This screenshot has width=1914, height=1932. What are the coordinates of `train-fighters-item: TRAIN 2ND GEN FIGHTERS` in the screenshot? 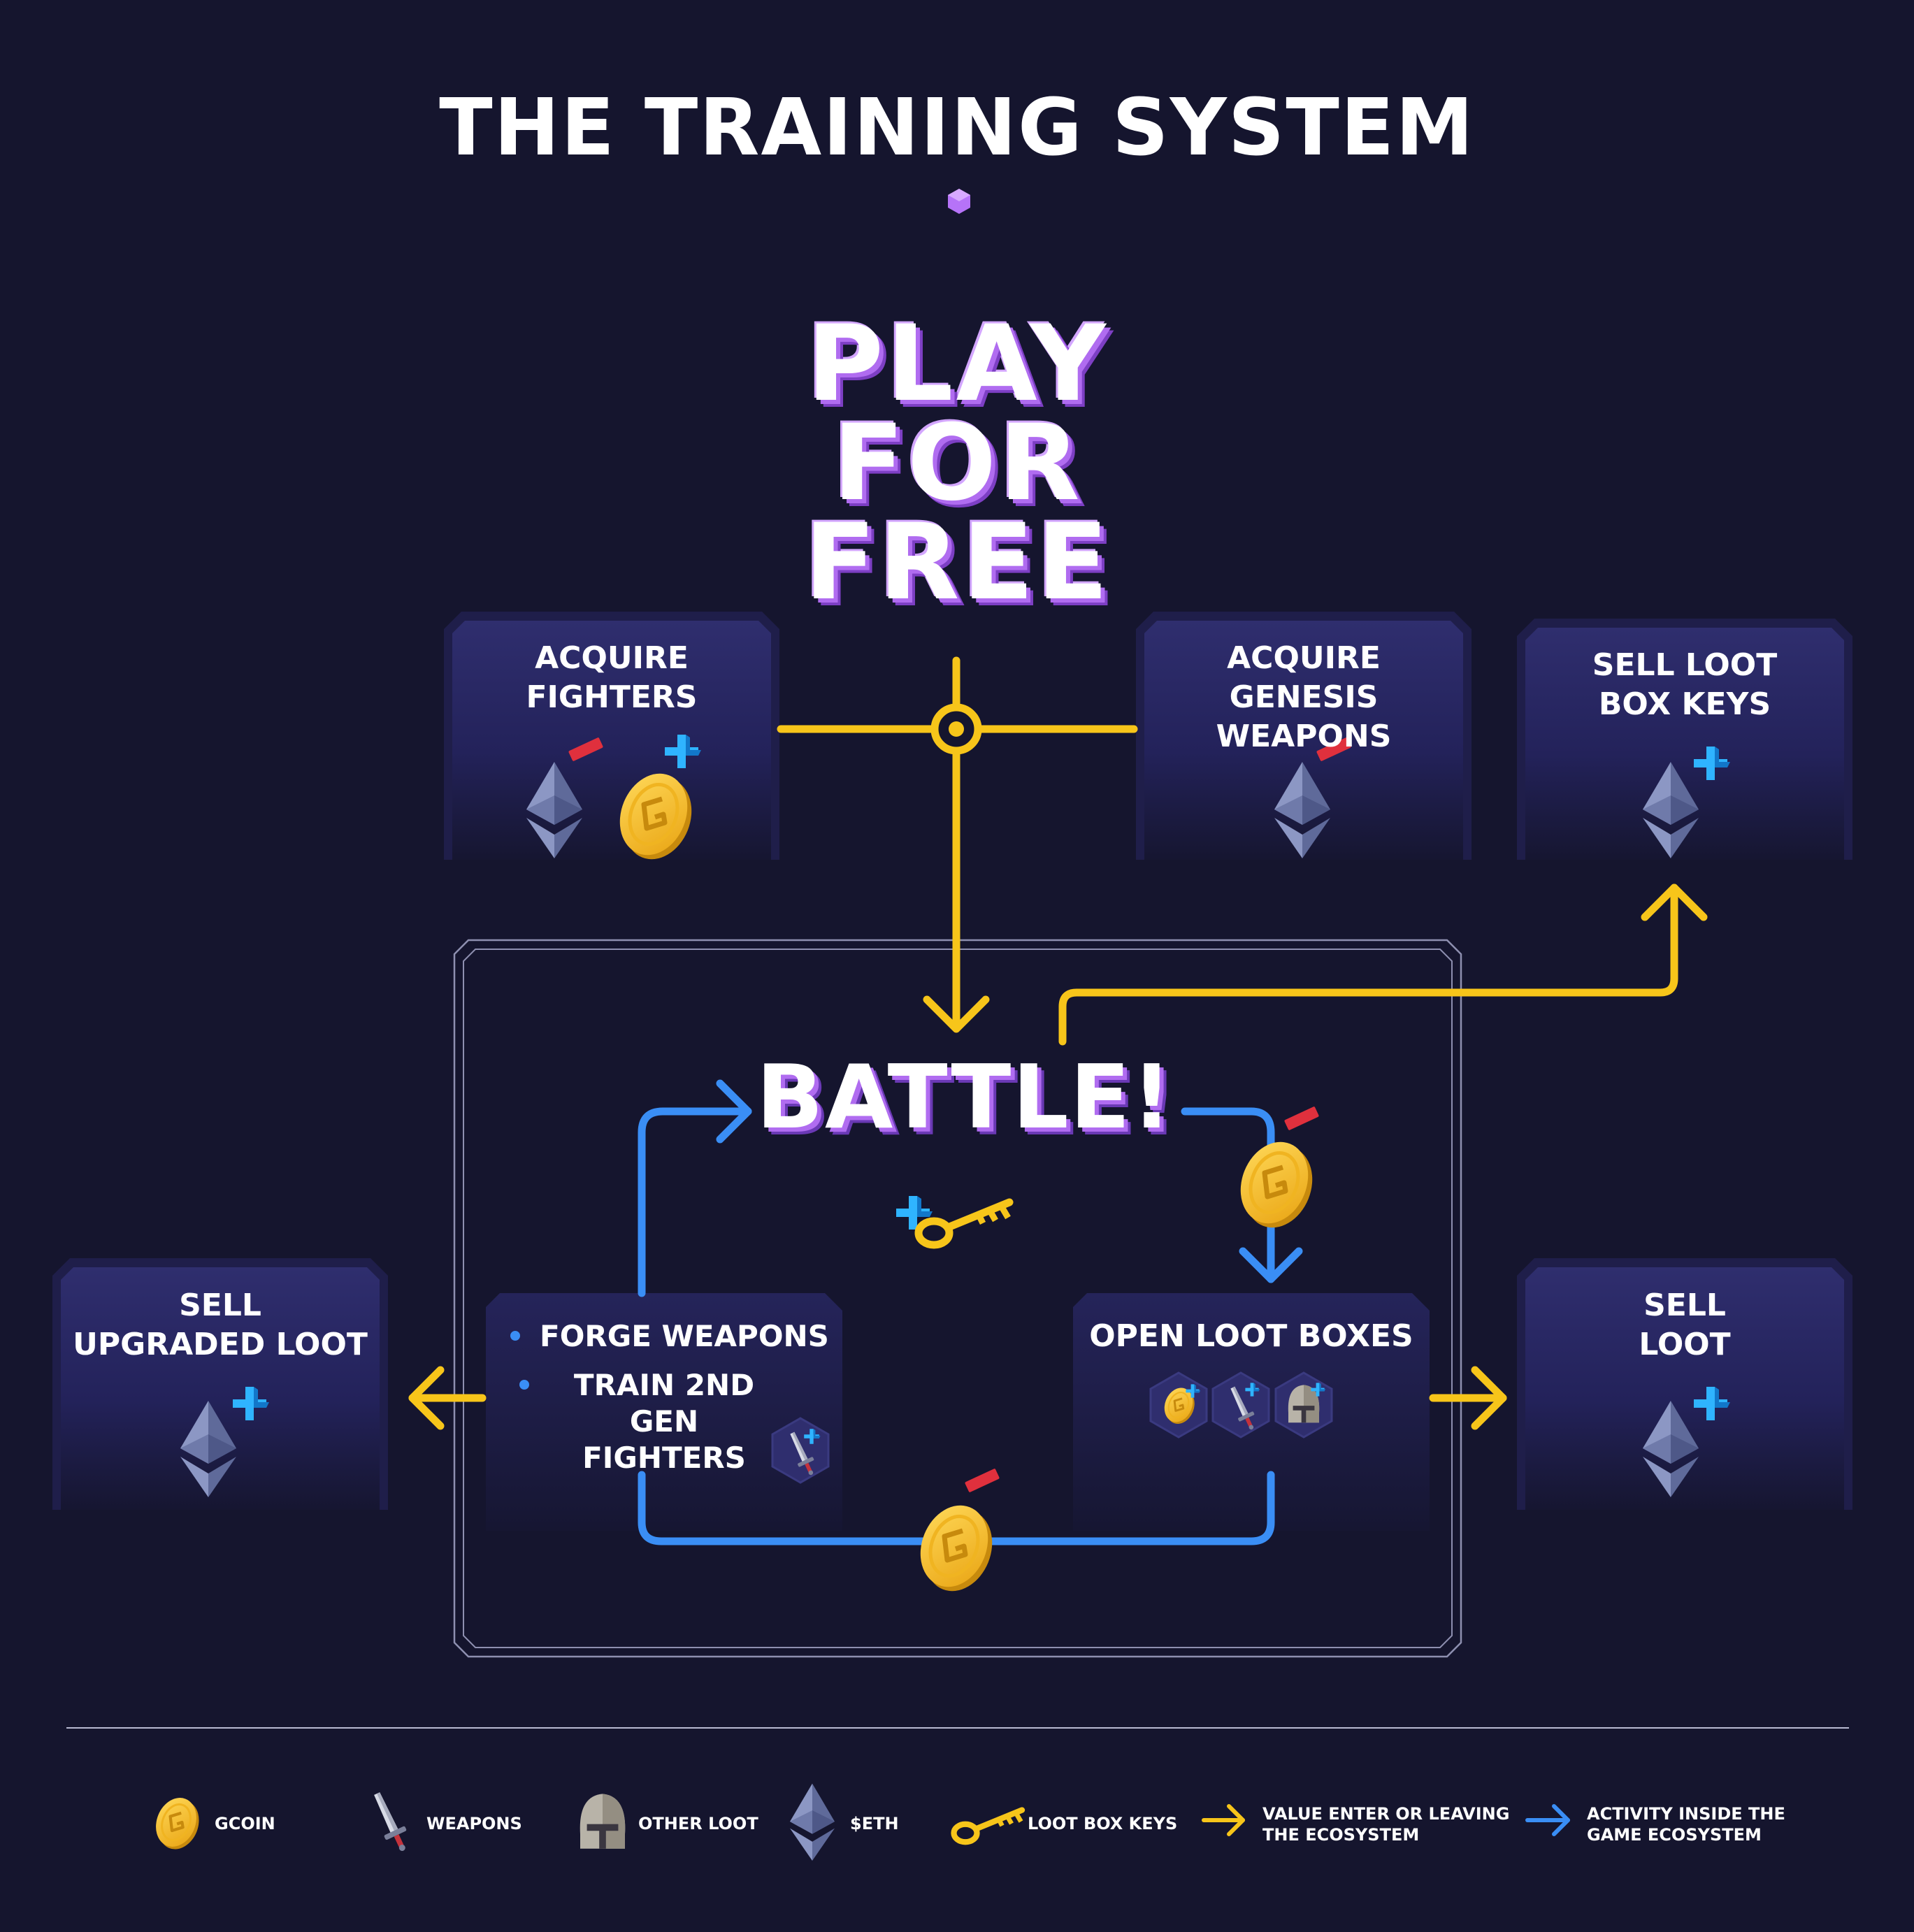 It's located at (664, 1421).